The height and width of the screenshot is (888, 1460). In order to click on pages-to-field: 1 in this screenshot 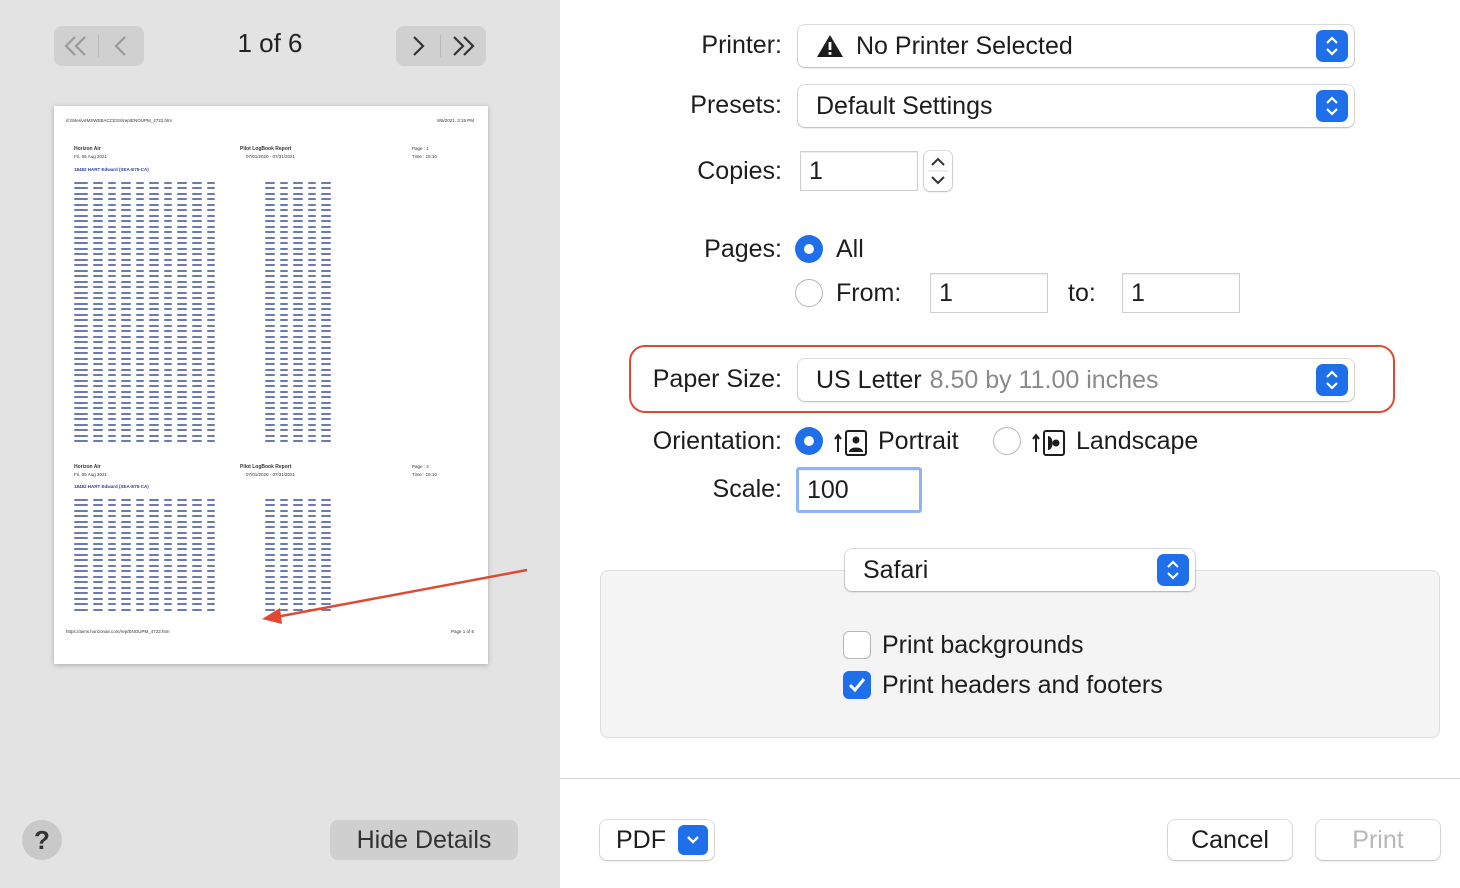, I will do `click(1181, 293)`.